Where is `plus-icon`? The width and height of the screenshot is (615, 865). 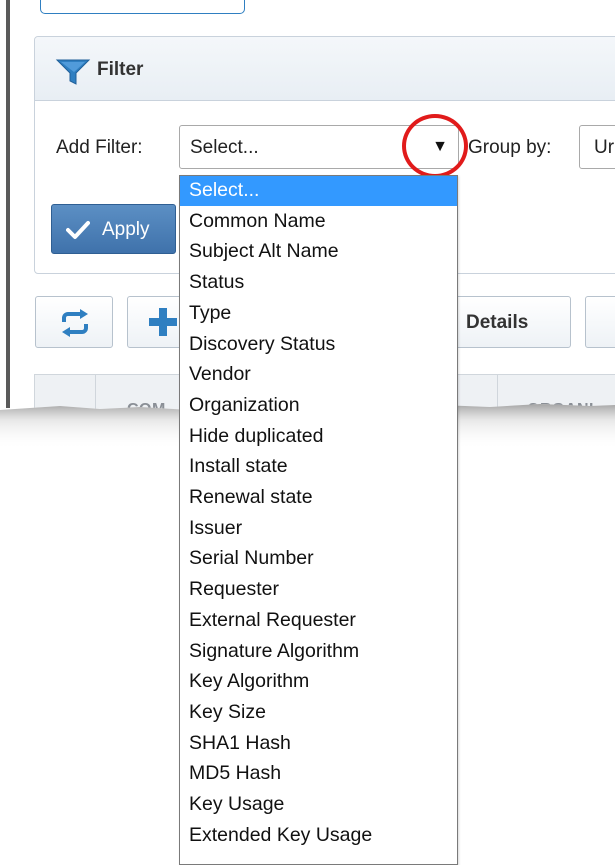 plus-icon is located at coordinates (163, 322).